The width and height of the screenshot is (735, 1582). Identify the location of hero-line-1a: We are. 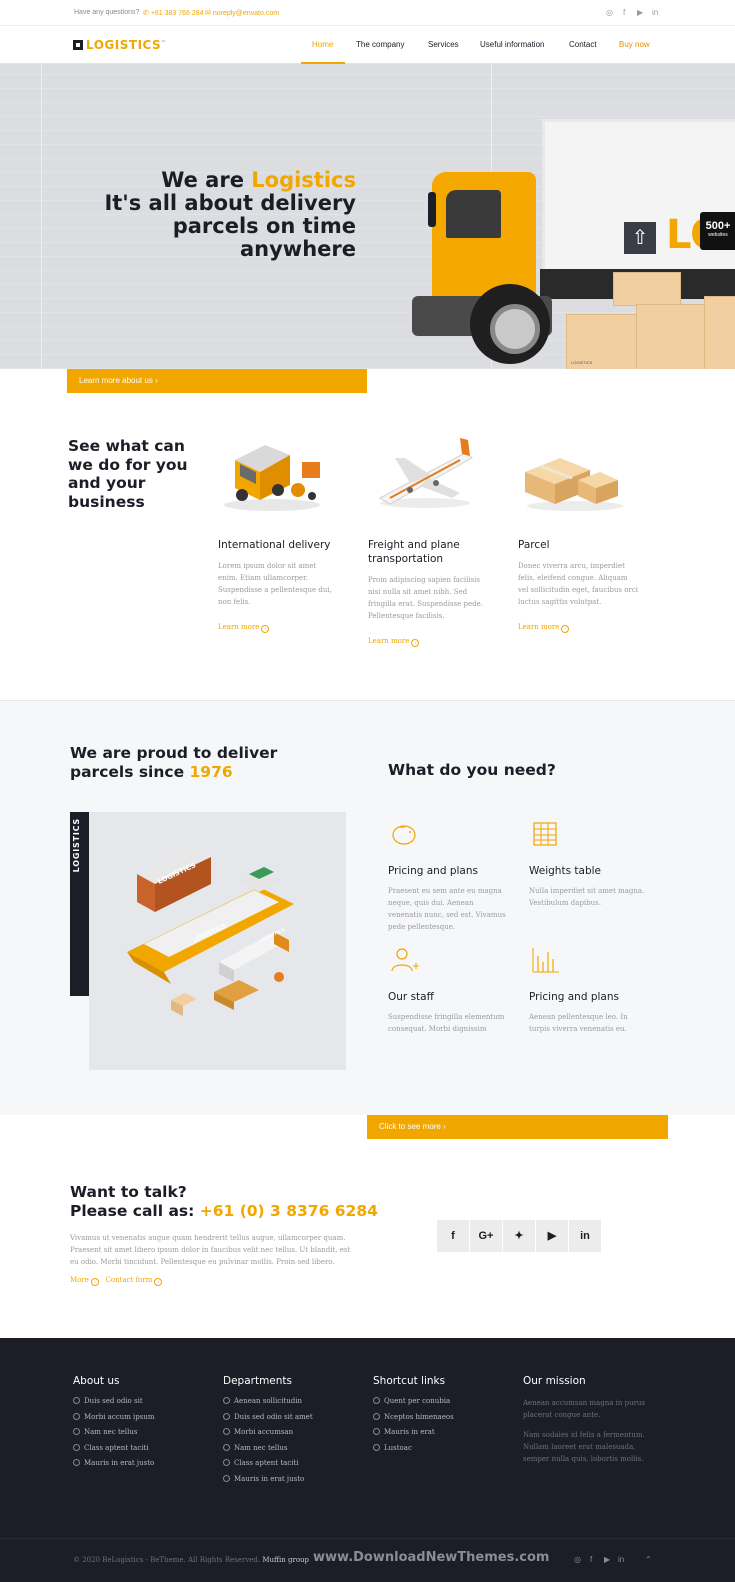
(206, 180).